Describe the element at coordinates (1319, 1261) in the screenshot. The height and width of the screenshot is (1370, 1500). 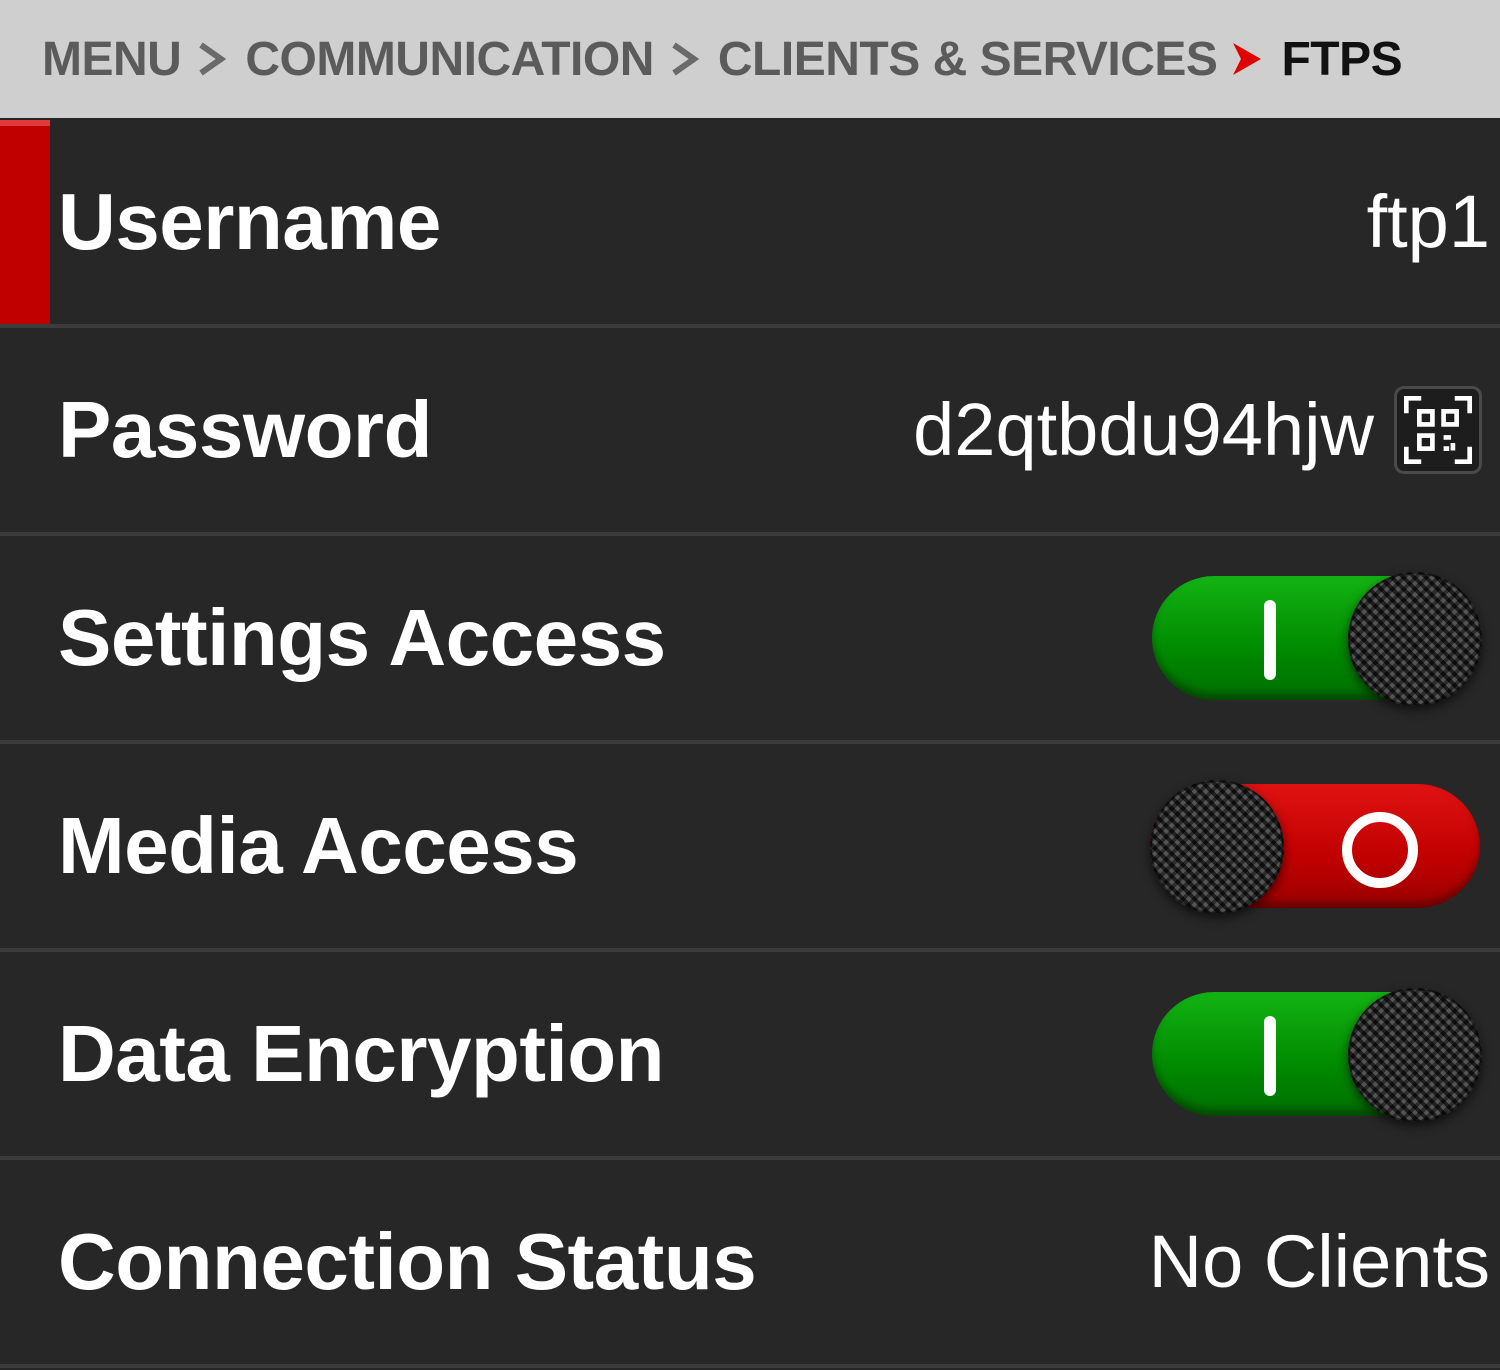
I see `connection-status-value: No Clients` at that location.